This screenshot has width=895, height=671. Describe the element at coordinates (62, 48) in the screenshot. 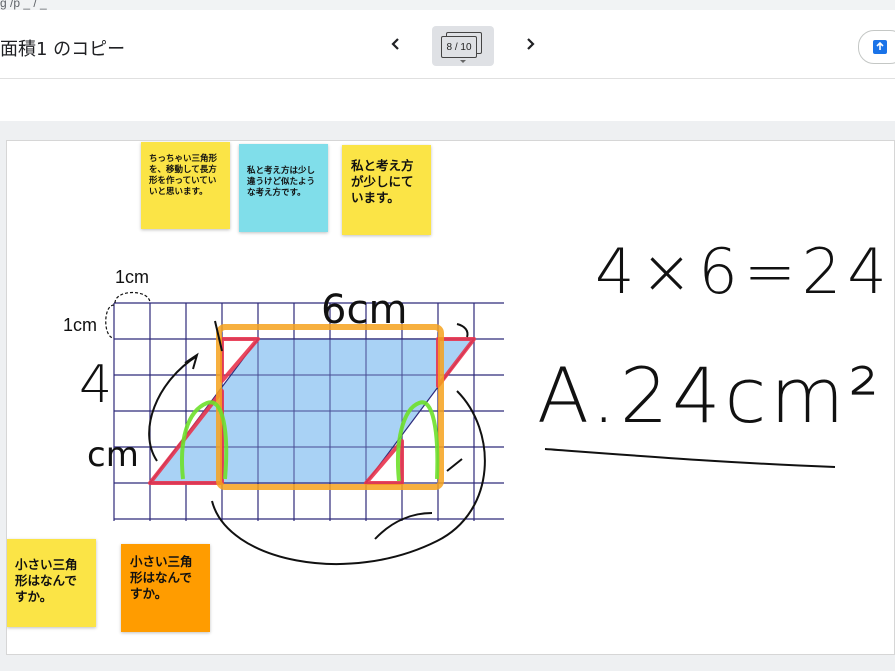

I see `document-title: 面積1 のコピー` at that location.